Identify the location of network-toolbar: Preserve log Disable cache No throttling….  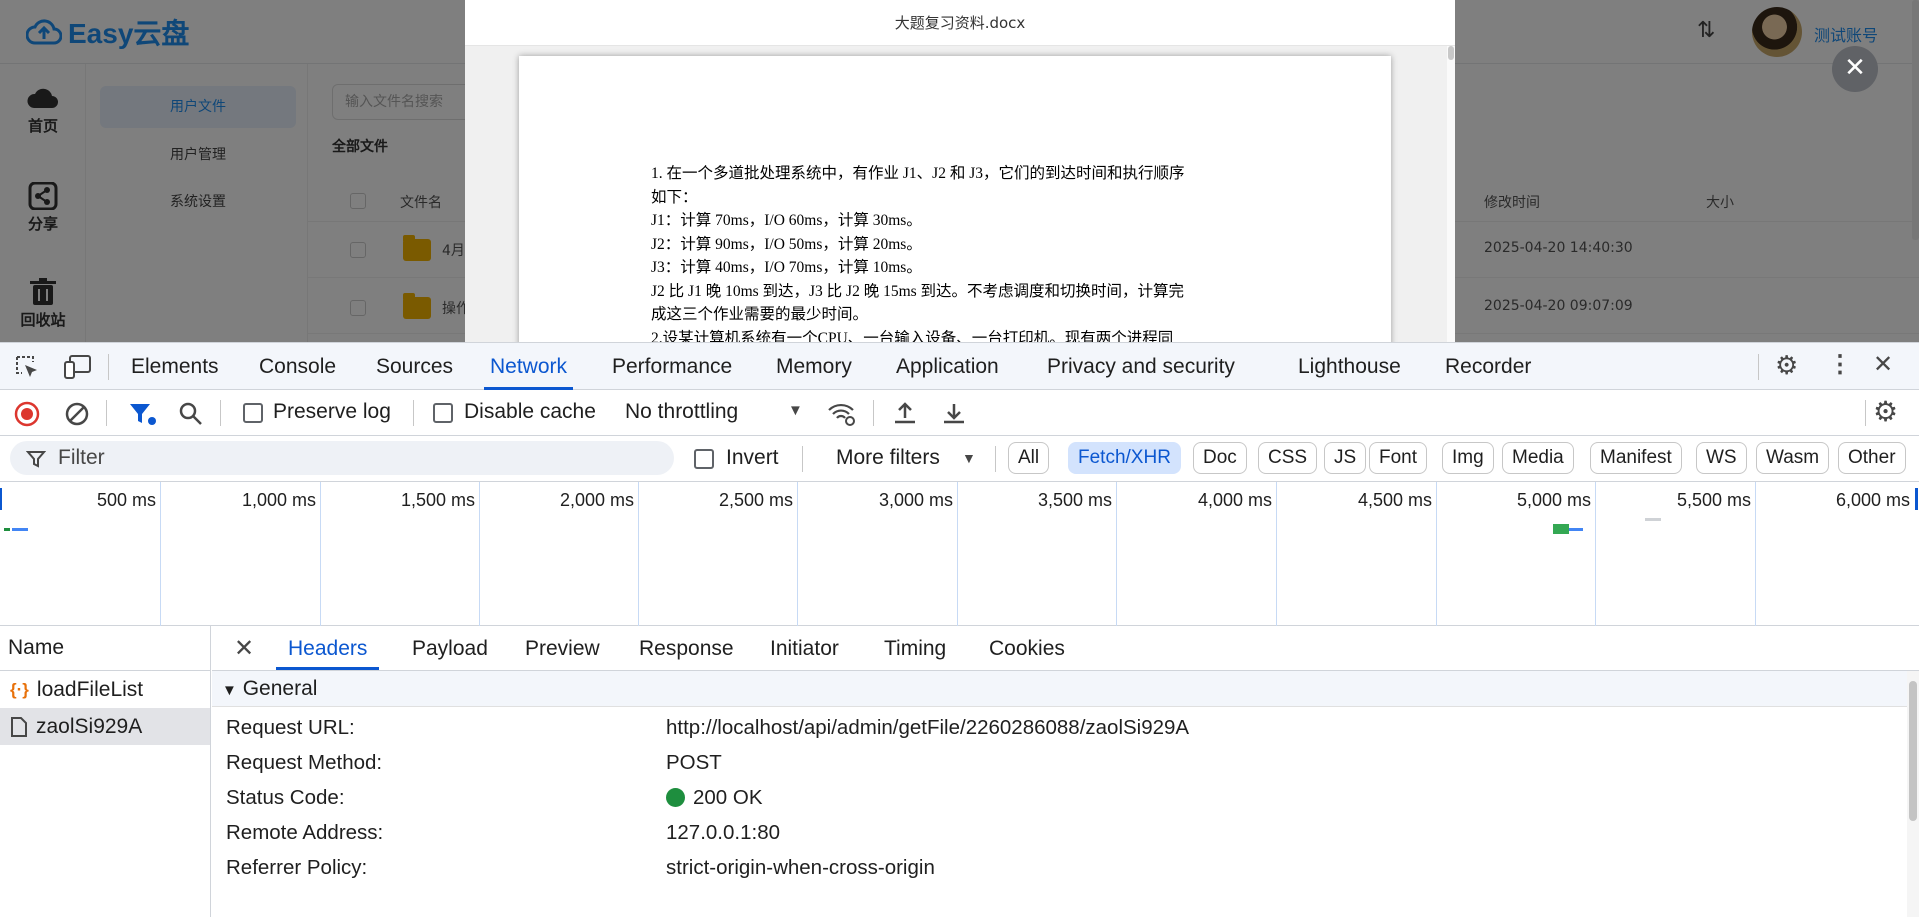
(959, 413).